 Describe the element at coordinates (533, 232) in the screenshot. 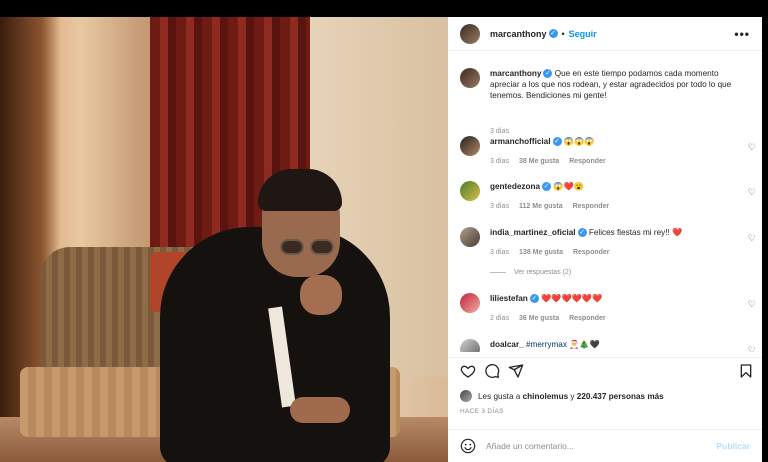

I see `comment-username: india_martinez_oficial` at that location.